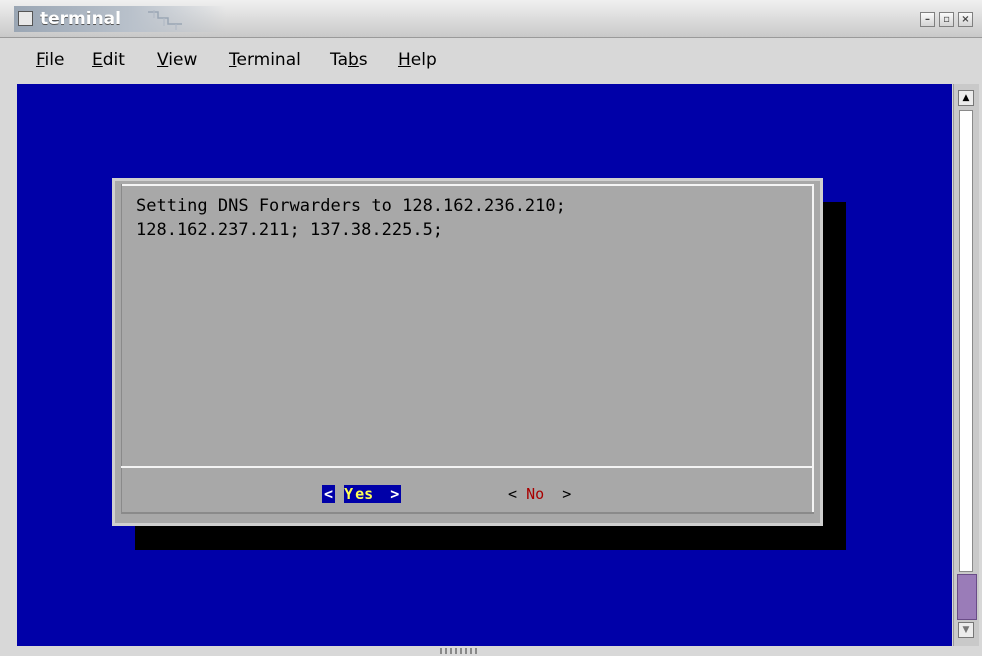 This screenshot has height=656, width=982. What do you see at coordinates (362, 494) in the screenshot?
I see `yes-button: < Yes >` at bounding box center [362, 494].